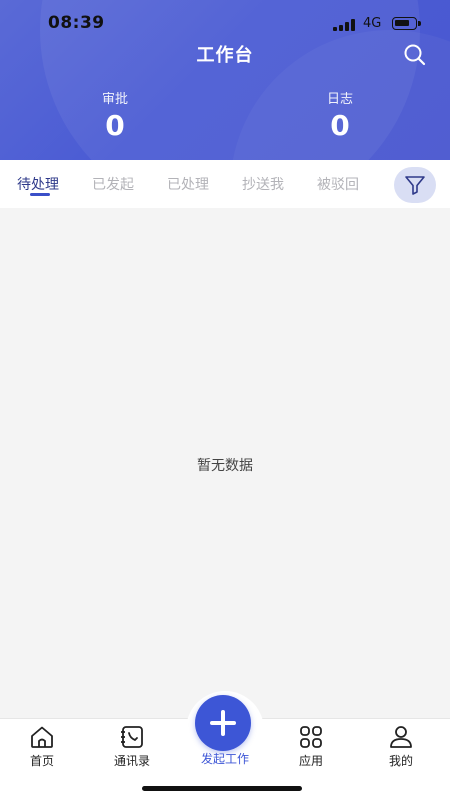 The width and height of the screenshot is (450, 800). What do you see at coordinates (38, 184) in the screenshot?
I see `tab-pending: 待处理` at bounding box center [38, 184].